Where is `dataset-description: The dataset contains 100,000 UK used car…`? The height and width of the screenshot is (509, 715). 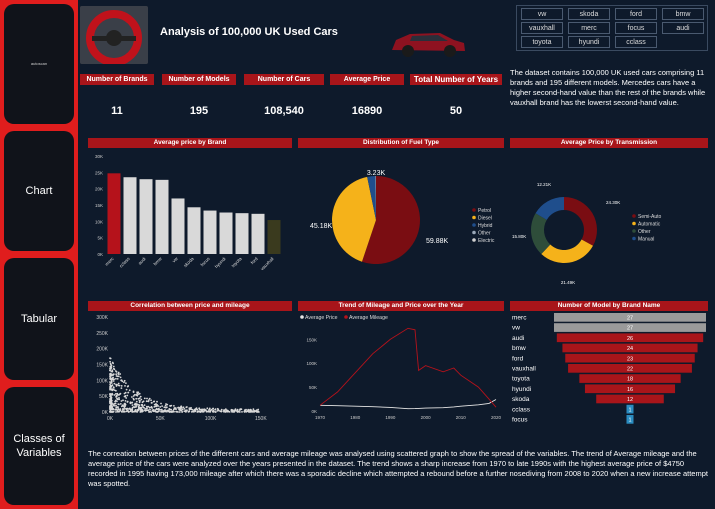 dataset-description: The dataset contains 100,000 UK used car… is located at coordinates (608, 87).